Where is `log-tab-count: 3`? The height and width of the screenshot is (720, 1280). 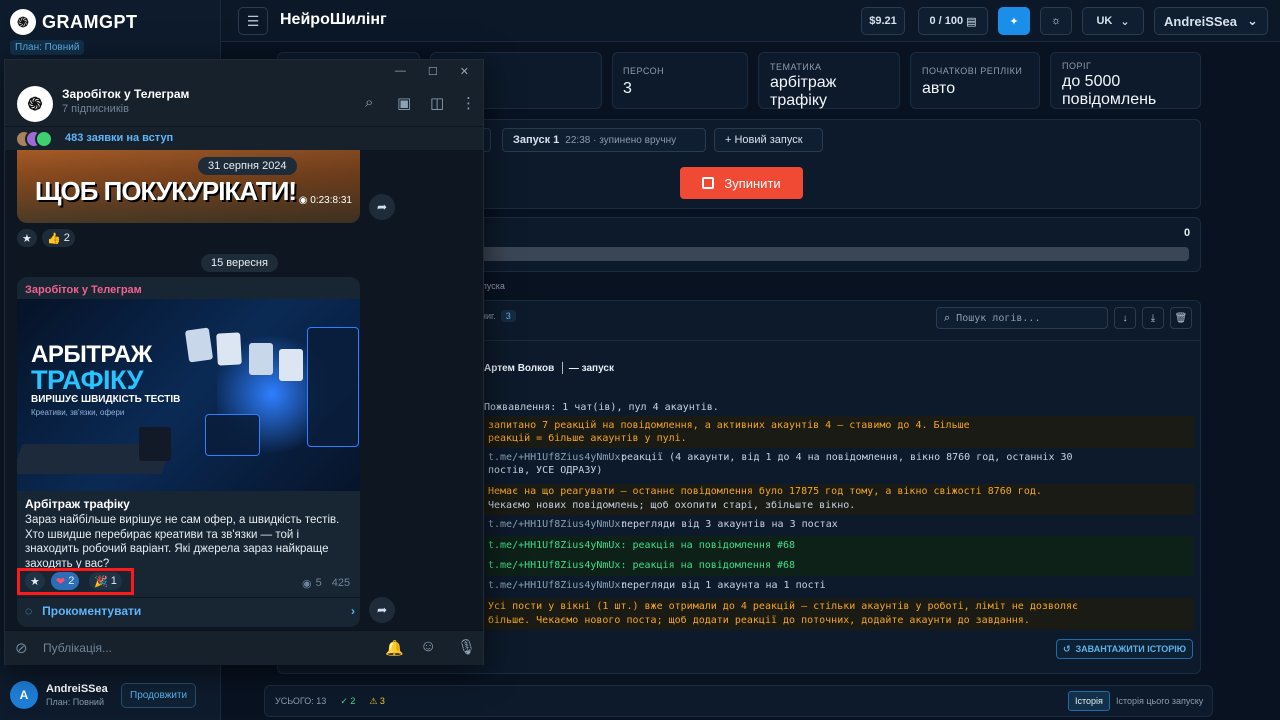 log-tab-count: 3 is located at coordinates (508, 316).